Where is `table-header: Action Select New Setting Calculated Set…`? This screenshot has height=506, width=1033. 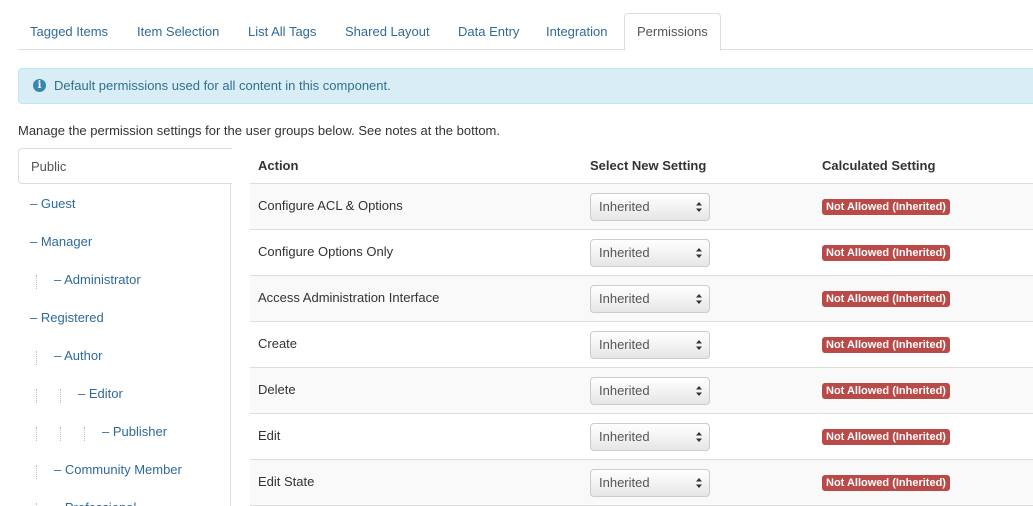 table-header: Action Select New Setting Calculated Set… is located at coordinates (641, 166).